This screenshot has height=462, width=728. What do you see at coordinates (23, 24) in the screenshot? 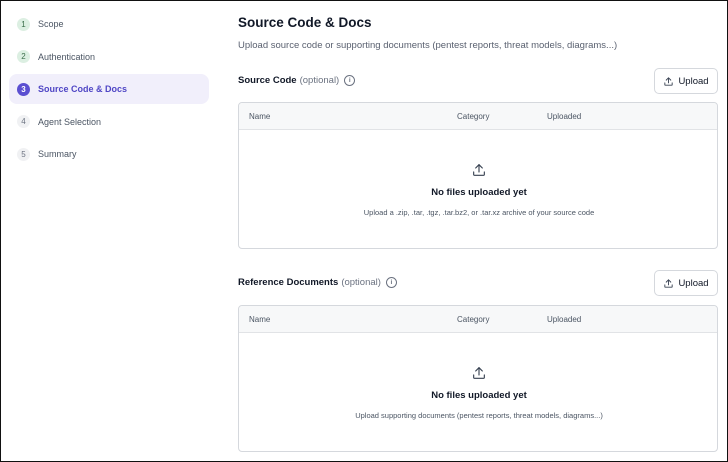
I see `step-number: 1` at bounding box center [23, 24].